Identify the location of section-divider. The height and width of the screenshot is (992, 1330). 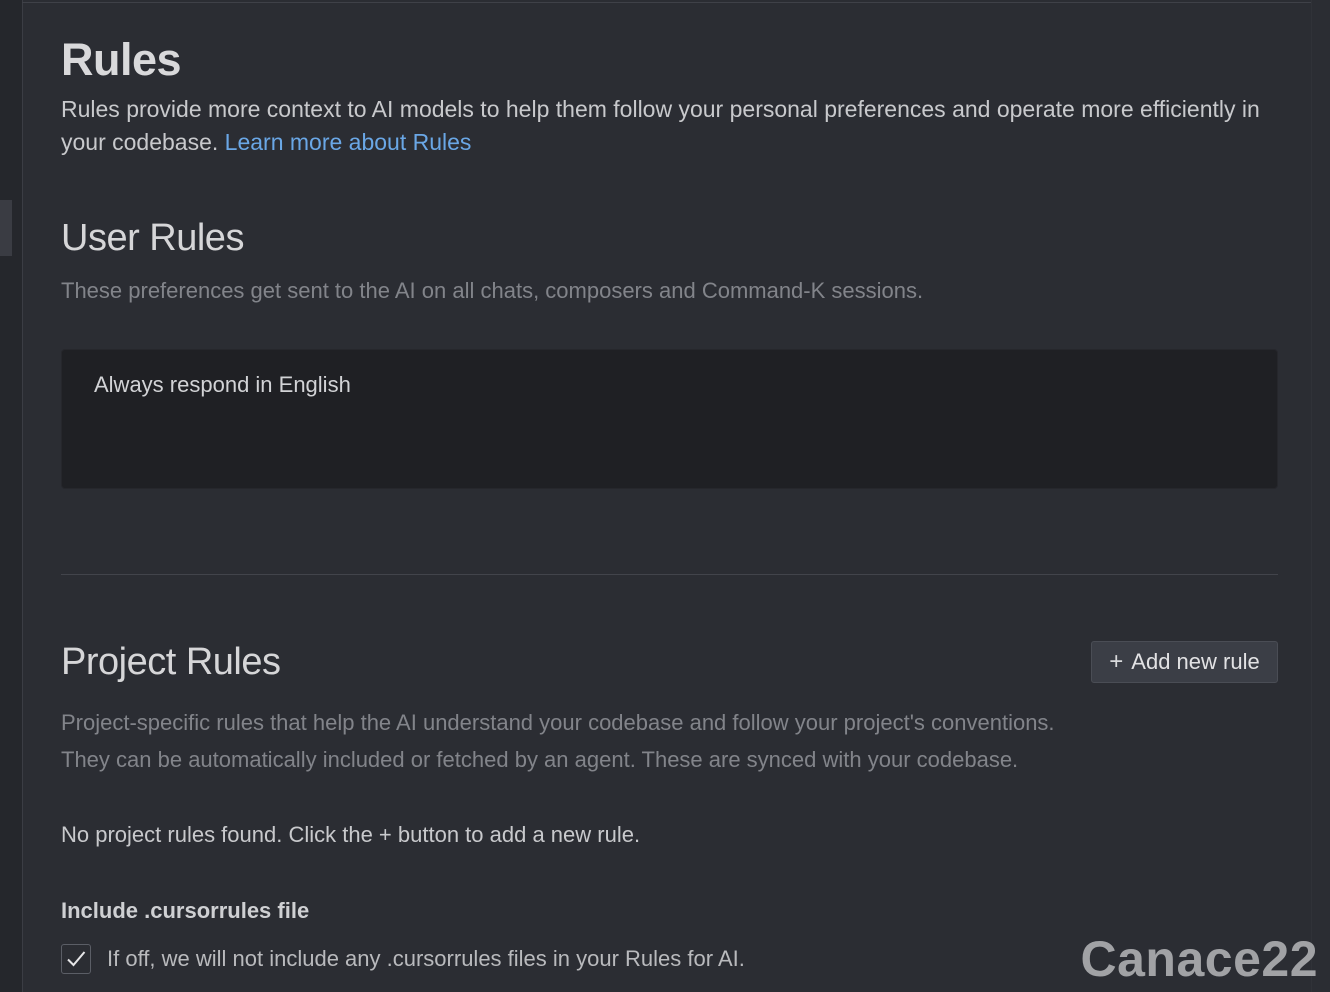
(669, 574).